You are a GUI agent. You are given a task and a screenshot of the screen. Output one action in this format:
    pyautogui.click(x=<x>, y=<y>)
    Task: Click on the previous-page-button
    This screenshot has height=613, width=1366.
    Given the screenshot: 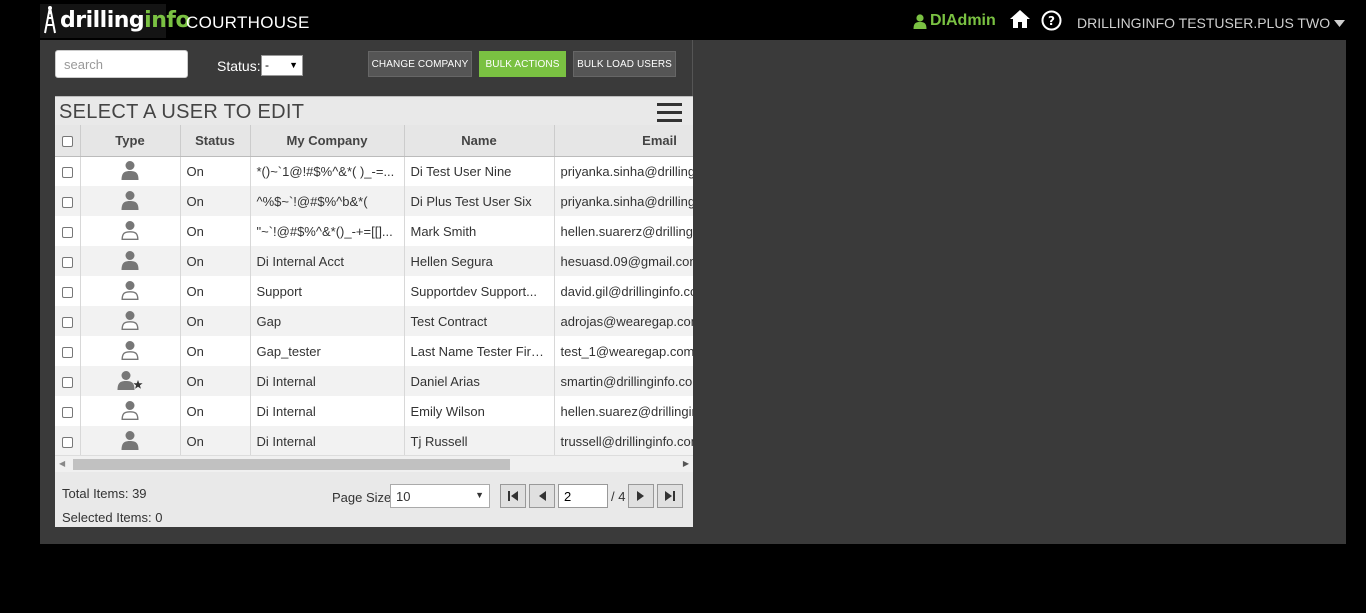 What is the action you would take?
    pyautogui.click(x=542, y=496)
    